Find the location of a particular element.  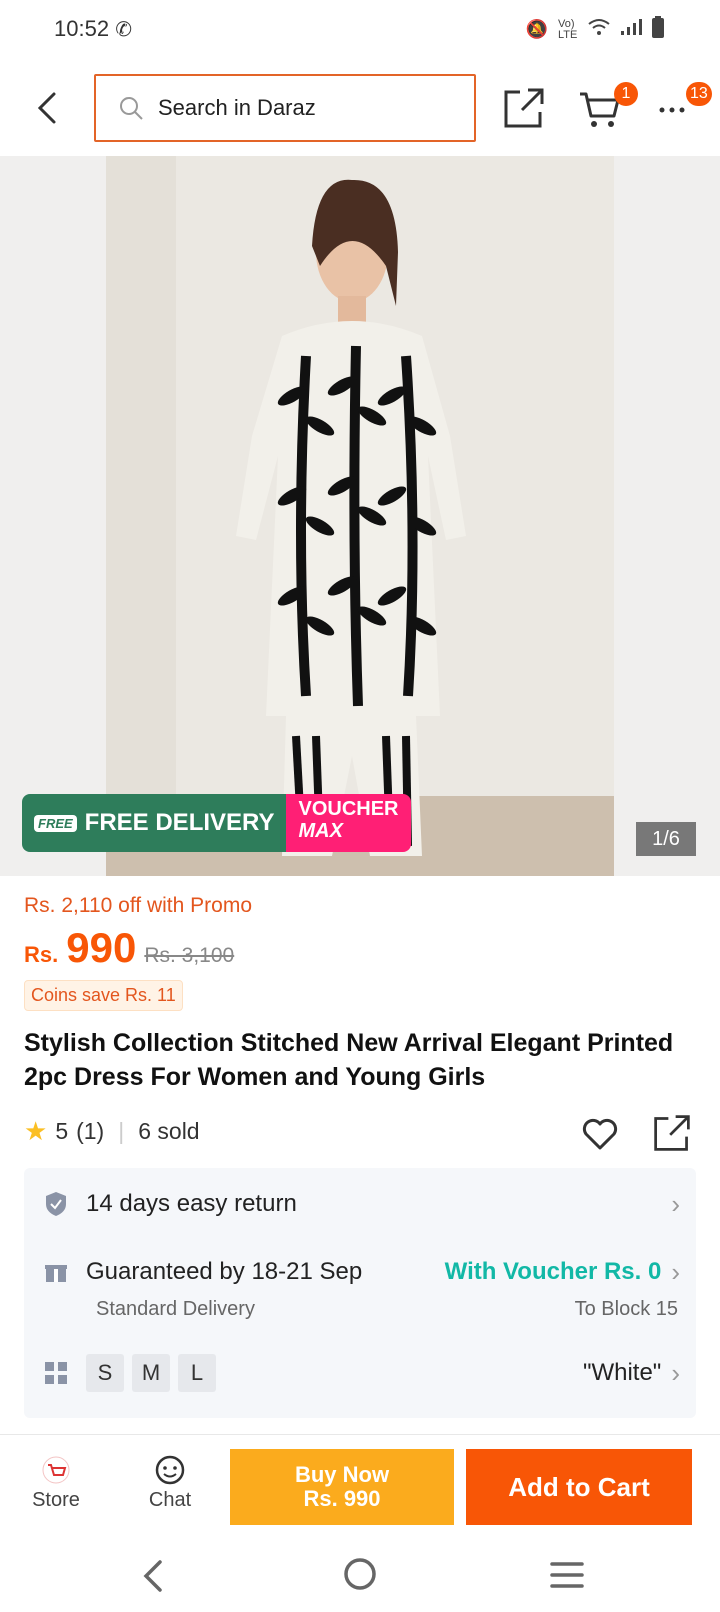

voucher-max-label: MAX is located at coordinates (320, 831).